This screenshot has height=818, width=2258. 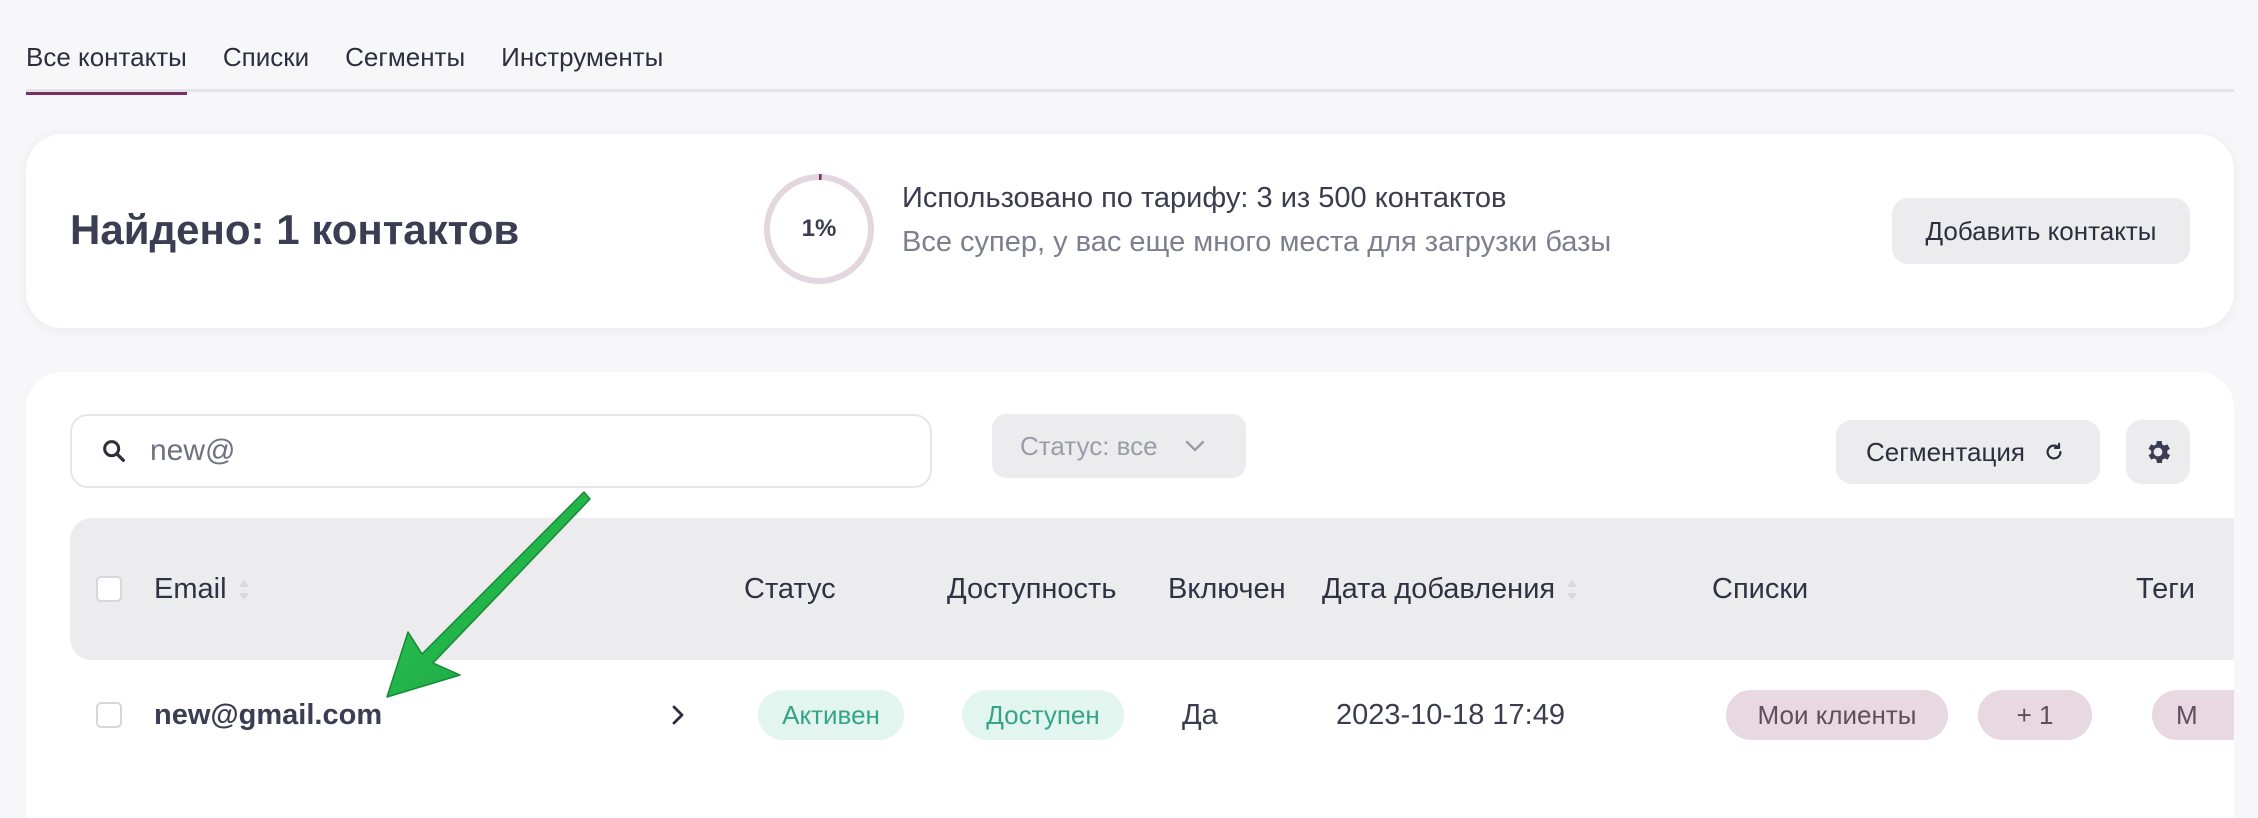 What do you see at coordinates (1450, 715) in the screenshot?
I see `row-date-added: 2023-10-18 17:49` at bounding box center [1450, 715].